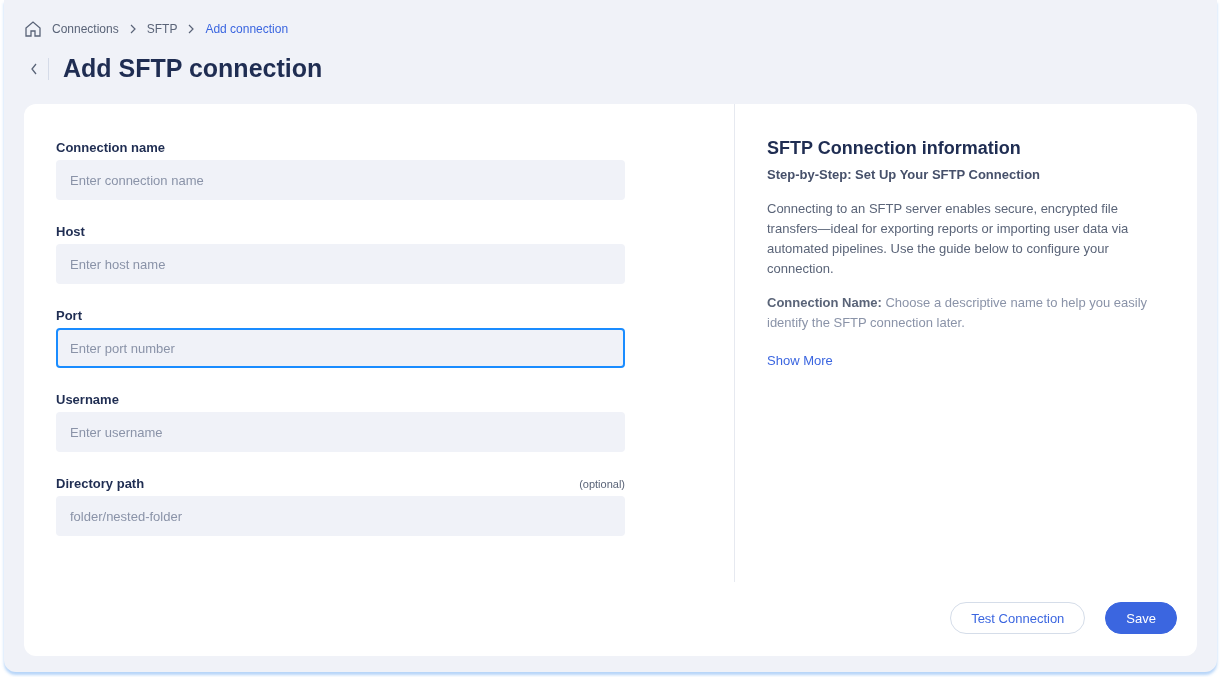 The height and width of the screenshot is (677, 1221). Describe the element at coordinates (70, 231) in the screenshot. I see `field-label: Host` at that location.